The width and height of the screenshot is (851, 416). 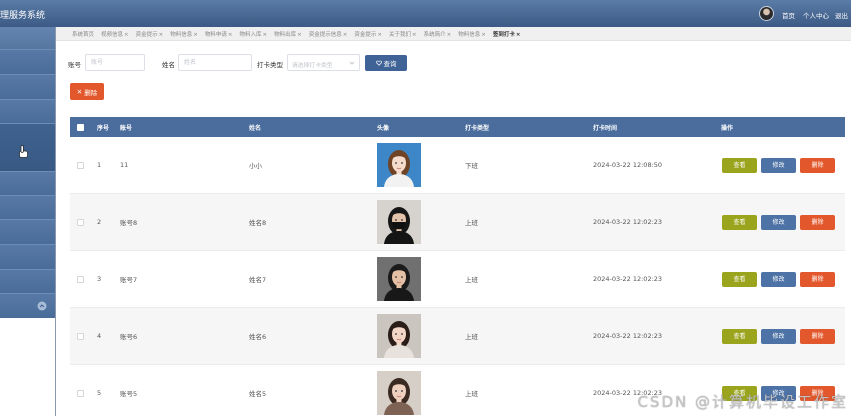 I want to click on nav-profile-link: 个人中心, so click(x=816, y=15).